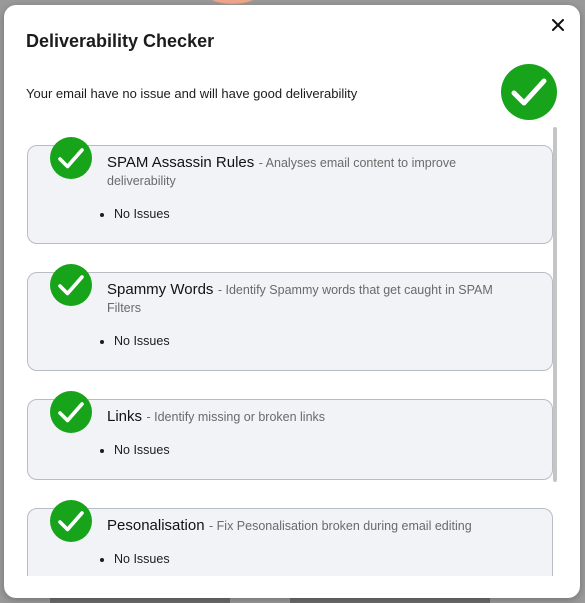 This screenshot has height=603, width=585. What do you see at coordinates (160, 289) in the screenshot?
I see `check-title: Spammy Words` at bounding box center [160, 289].